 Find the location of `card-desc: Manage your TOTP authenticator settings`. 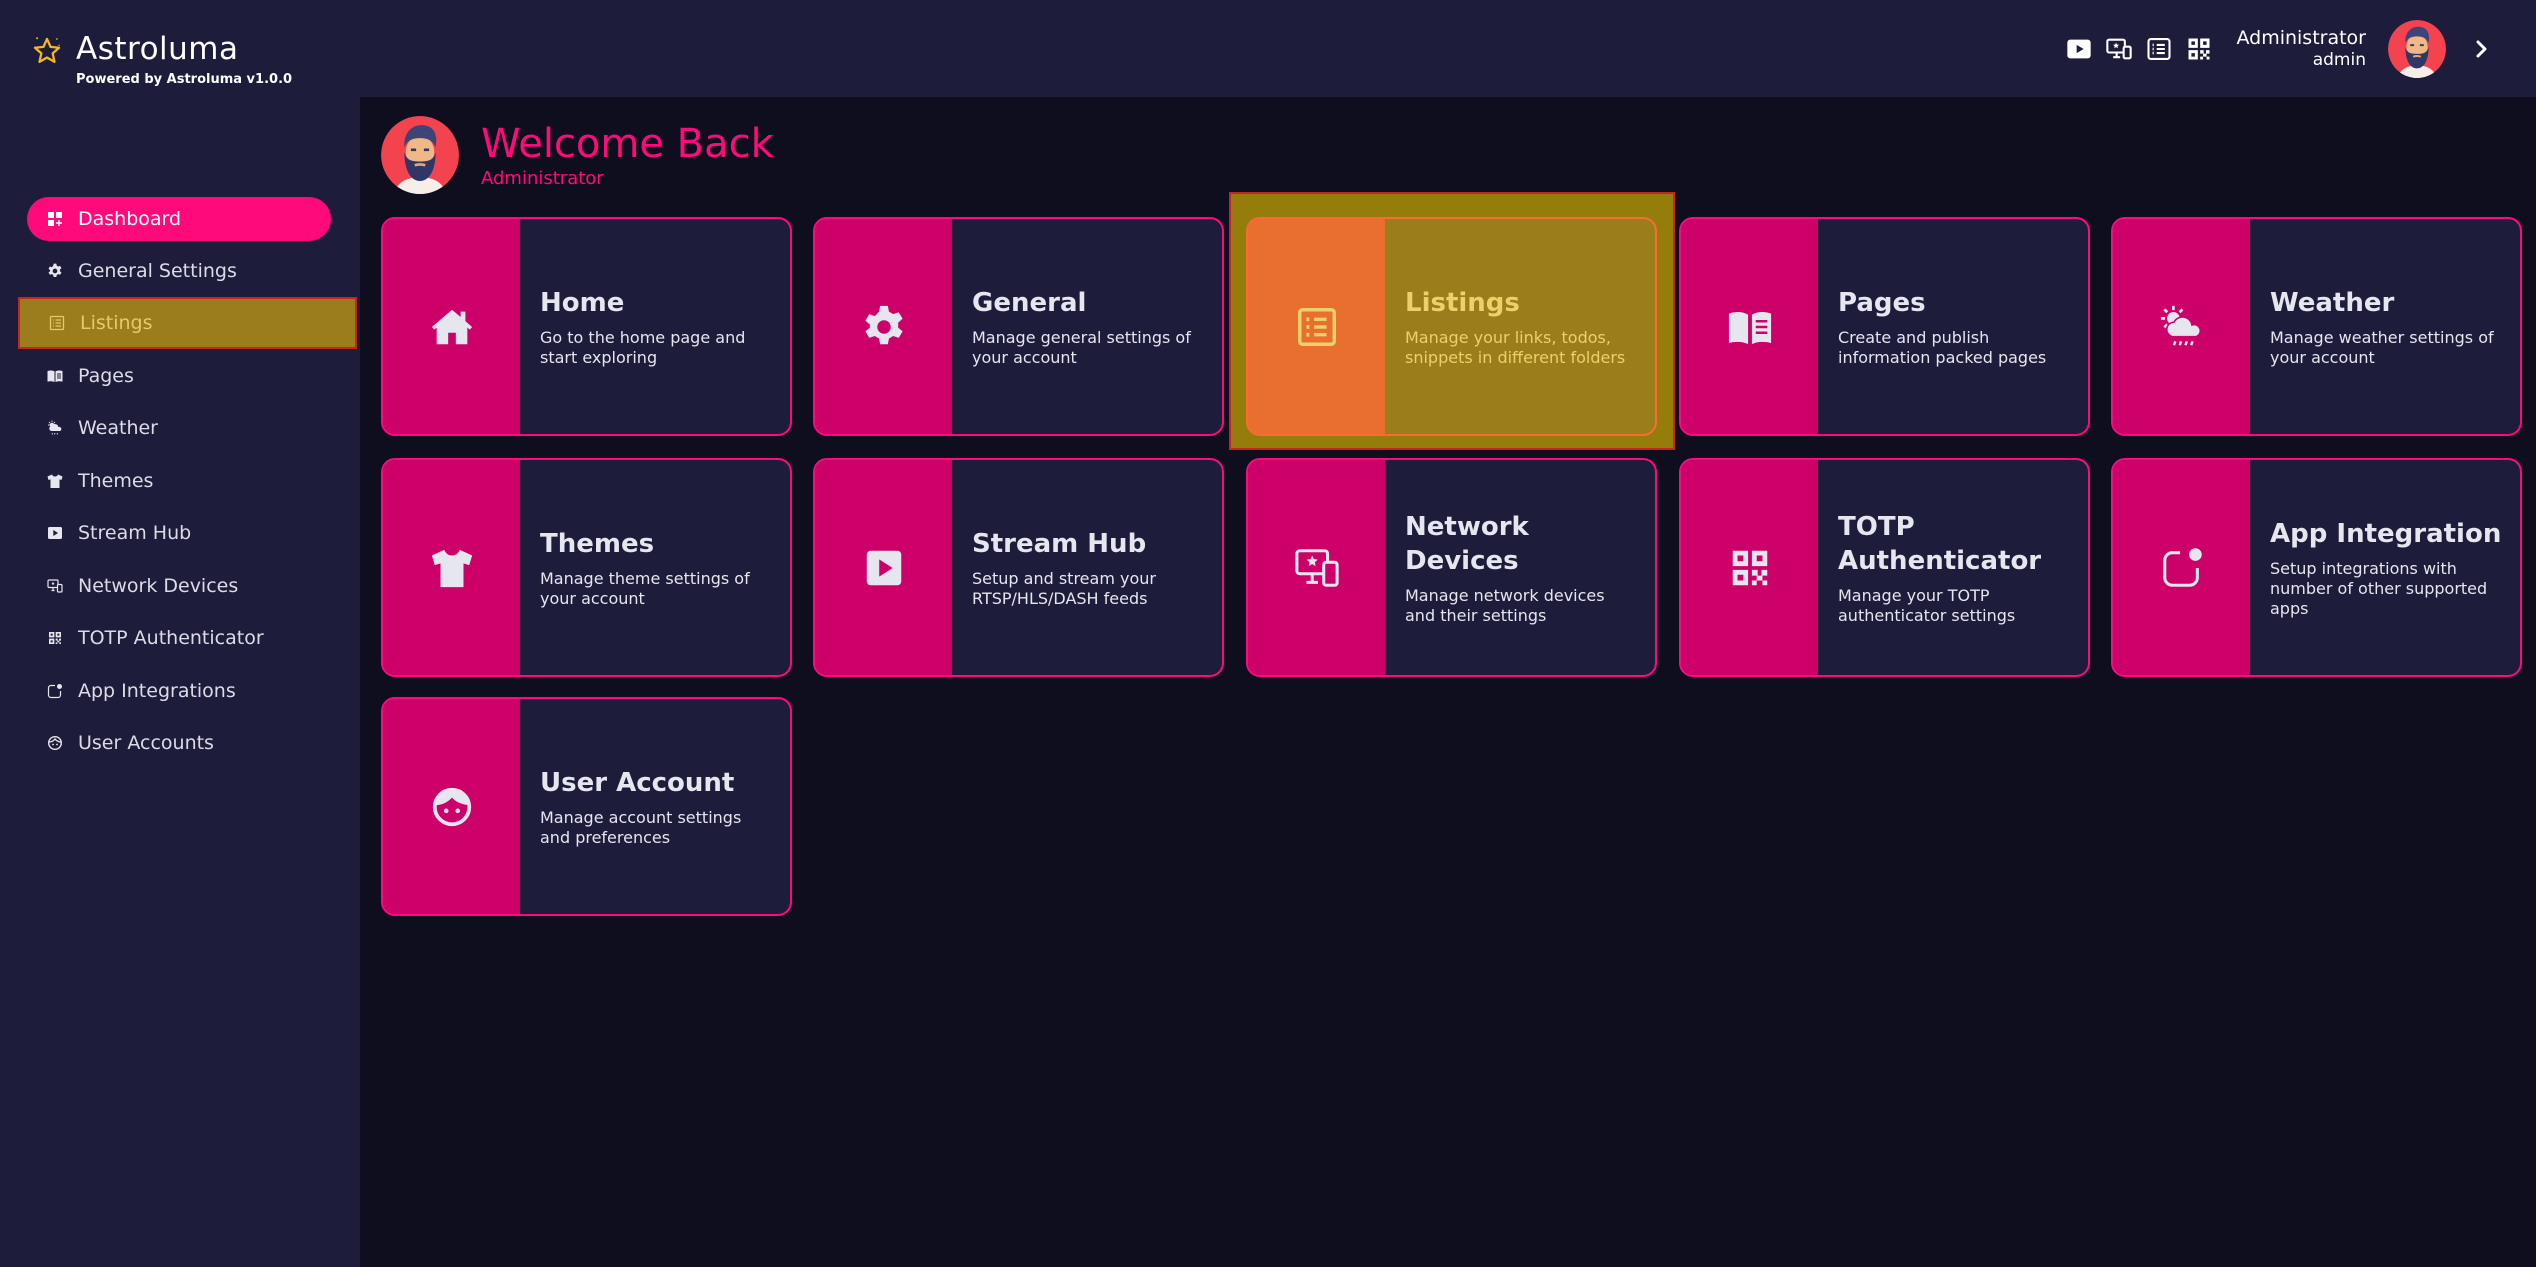

card-desc: Manage your TOTP authenticator settings is located at coordinates (1927, 605).